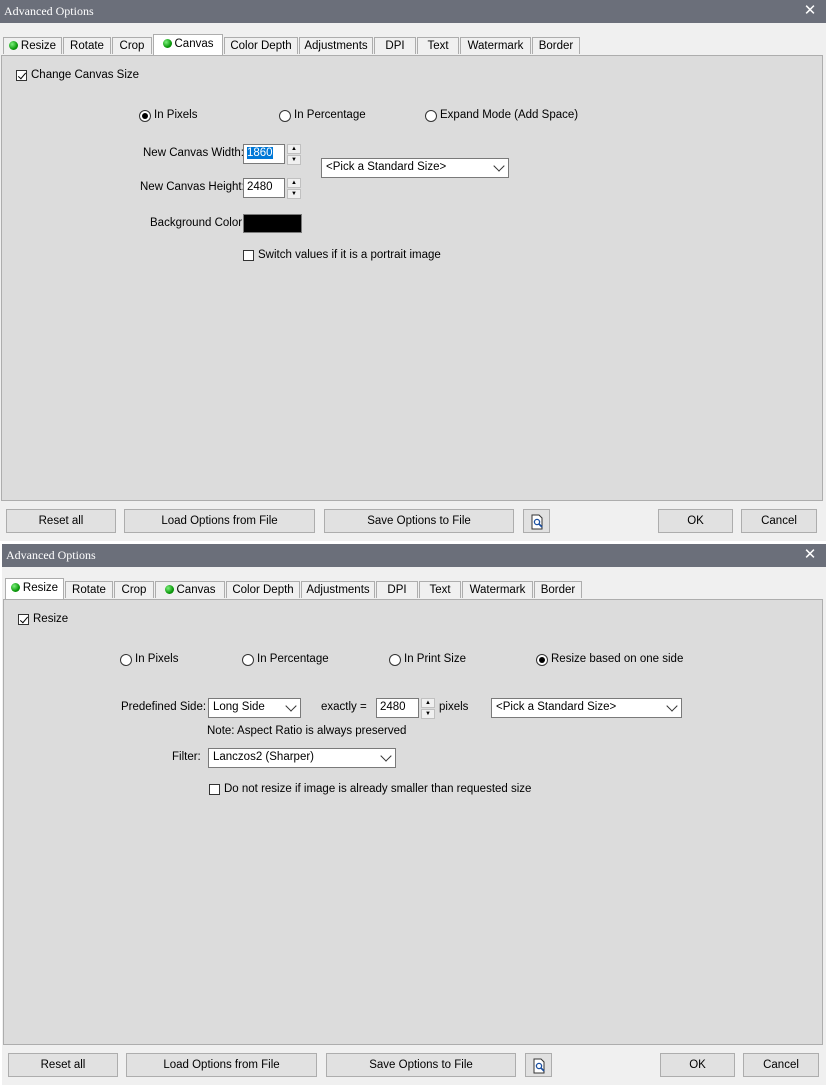  What do you see at coordinates (186, 757) in the screenshot?
I see `filter-label: Filter:` at bounding box center [186, 757].